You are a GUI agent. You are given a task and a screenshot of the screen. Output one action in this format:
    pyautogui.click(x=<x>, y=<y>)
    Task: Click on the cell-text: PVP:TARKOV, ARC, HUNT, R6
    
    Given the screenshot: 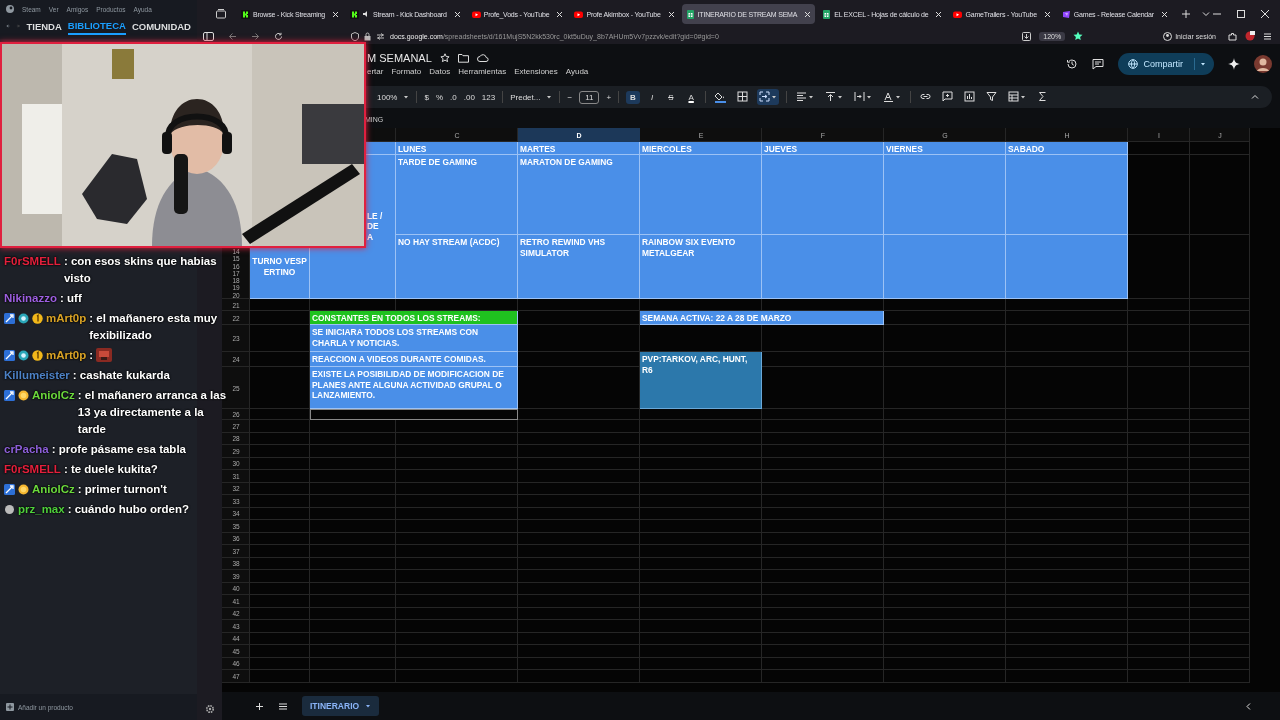 What is the action you would take?
    pyautogui.click(x=695, y=364)
    